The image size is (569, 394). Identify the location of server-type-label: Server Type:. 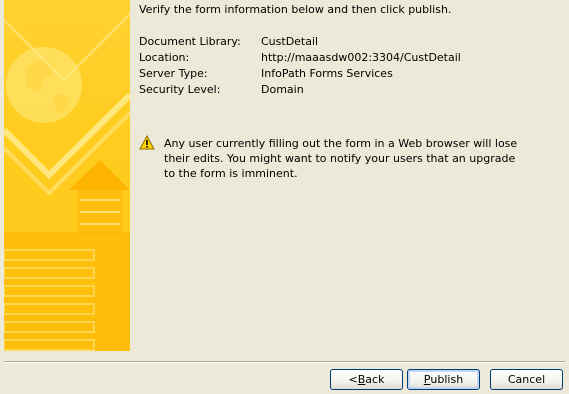
(173, 73).